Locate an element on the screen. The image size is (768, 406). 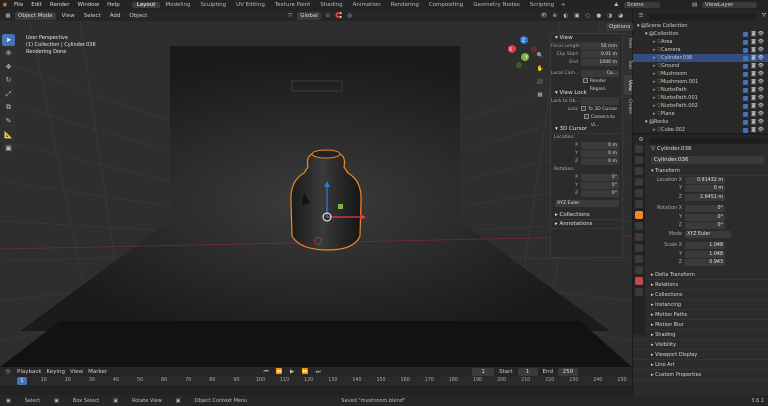
filter-icon: ⛛ is located at coordinates (764, 16).